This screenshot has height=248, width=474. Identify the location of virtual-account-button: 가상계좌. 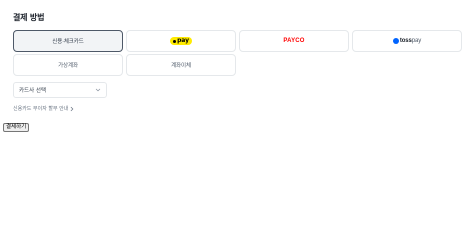
(68, 65).